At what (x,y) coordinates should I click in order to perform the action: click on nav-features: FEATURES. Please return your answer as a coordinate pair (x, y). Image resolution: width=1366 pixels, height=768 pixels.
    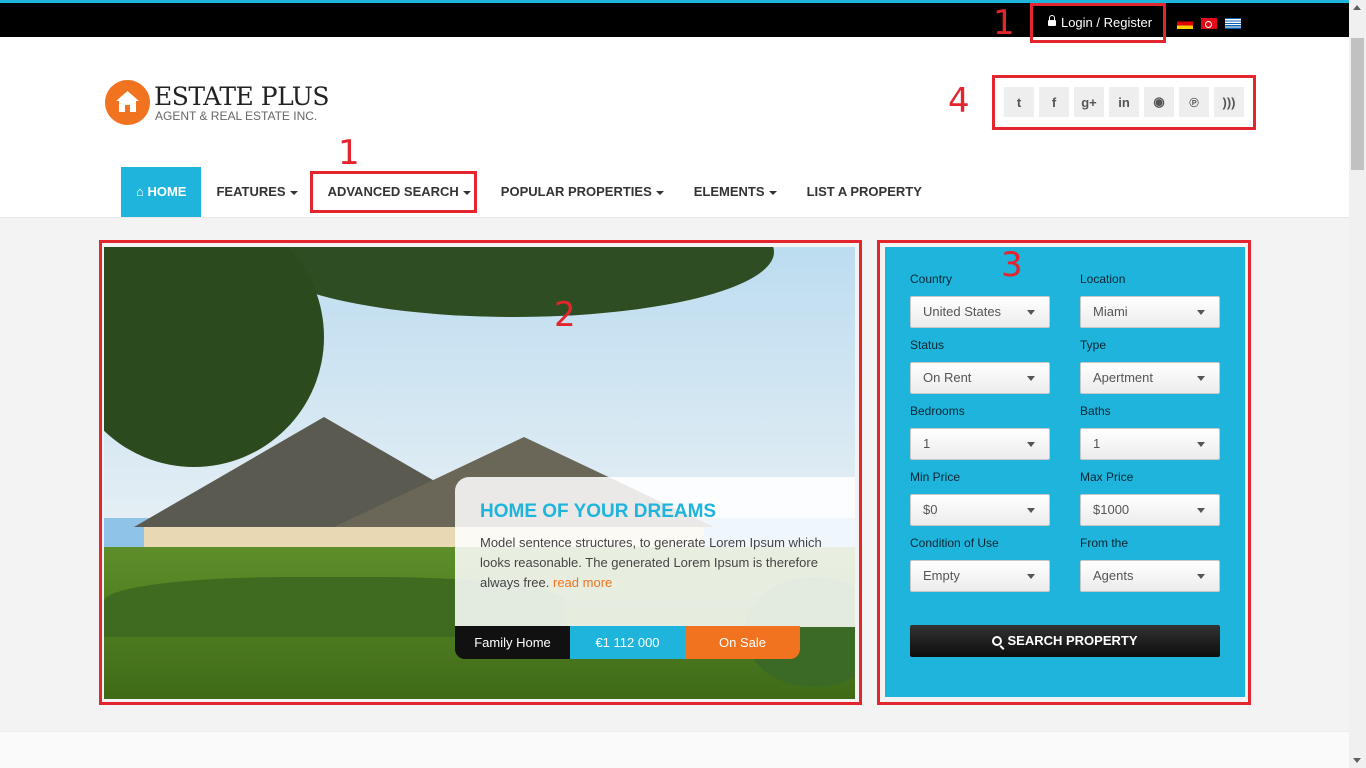
    Looking at the image, I should click on (256, 192).